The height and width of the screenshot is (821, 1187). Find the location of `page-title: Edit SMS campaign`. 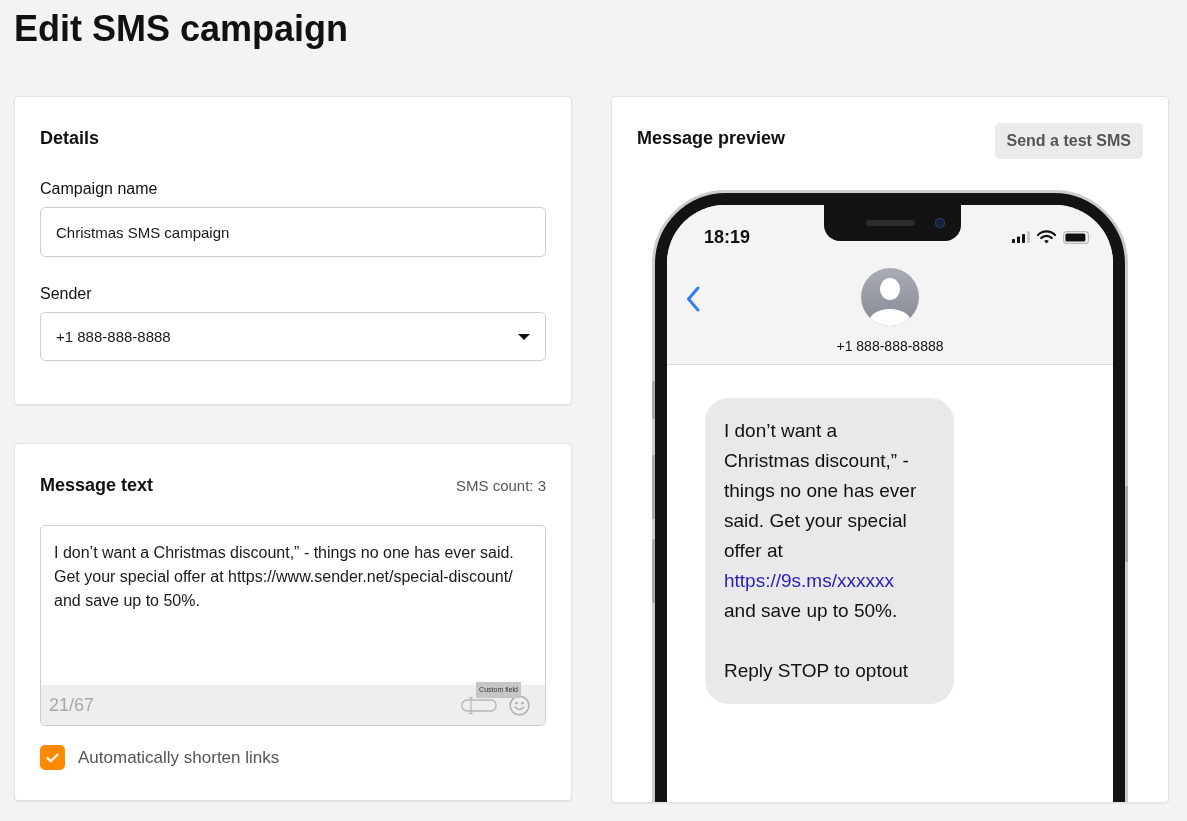

page-title: Edit SMS campaign is located at coordinates (181, 29).